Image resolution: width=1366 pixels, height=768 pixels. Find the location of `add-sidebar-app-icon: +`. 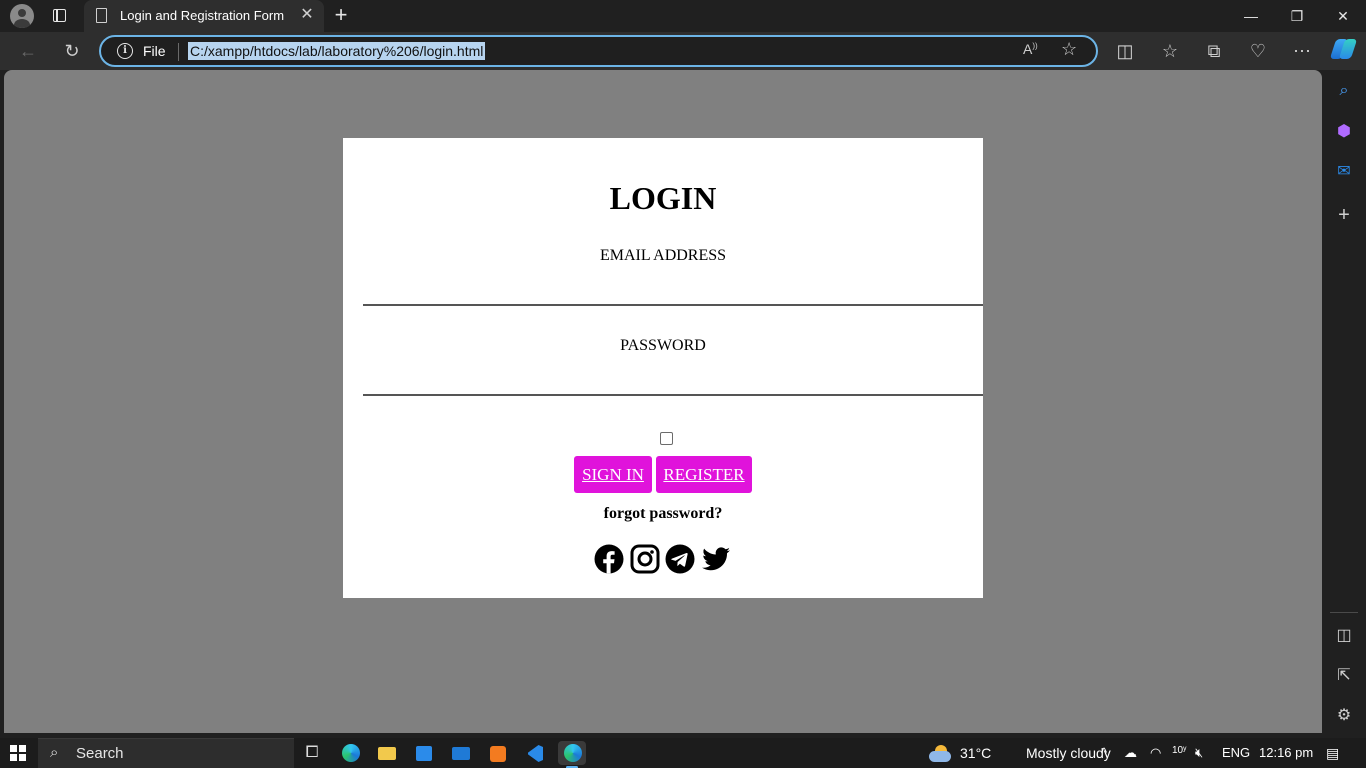

add-sidebar-app-icon: + is located at coordinates (1344, 215).